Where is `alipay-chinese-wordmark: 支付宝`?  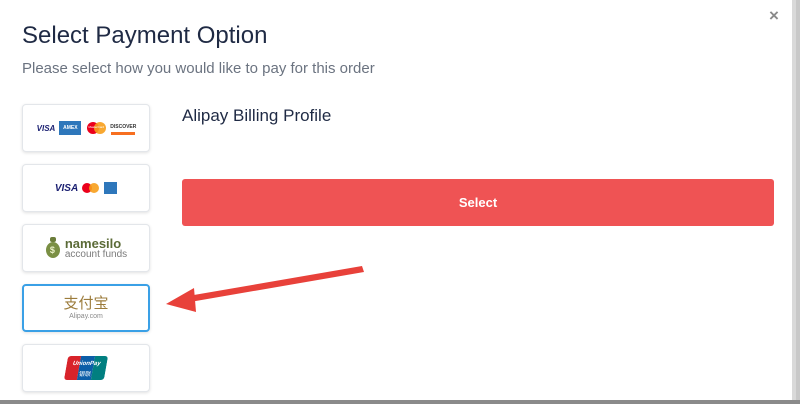 alipay-chinese-wordmark: 支付宝 is located at coordinates (86, 303).